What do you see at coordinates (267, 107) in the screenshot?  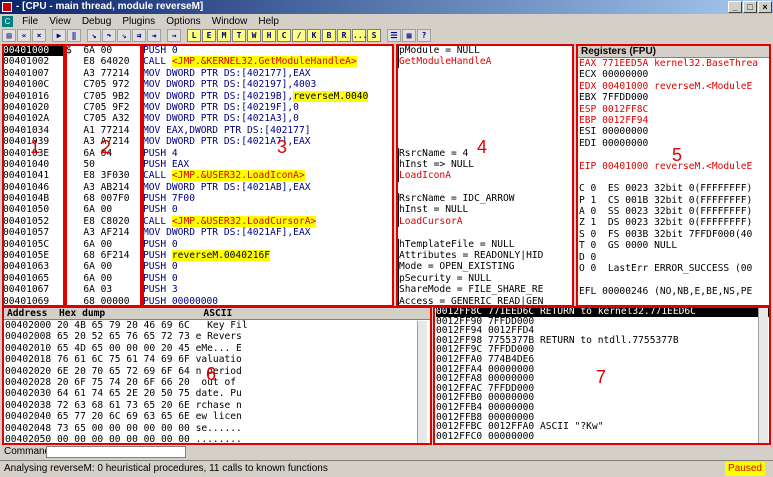 I see `disasm-row: MOV DWORD PTR DS:[40219F],0` at bounding box center [267, 107].